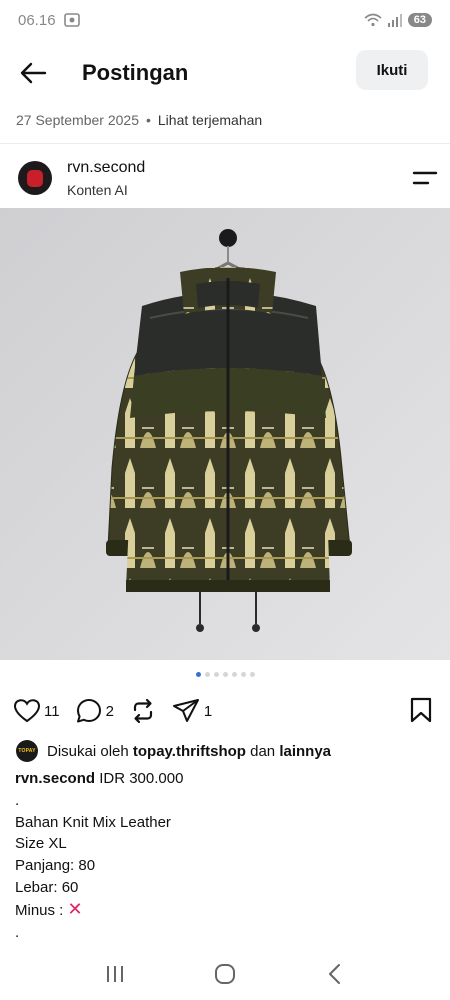 The image size is (450, 1000). I want to click on comment-button: 2, so click(95, 711).